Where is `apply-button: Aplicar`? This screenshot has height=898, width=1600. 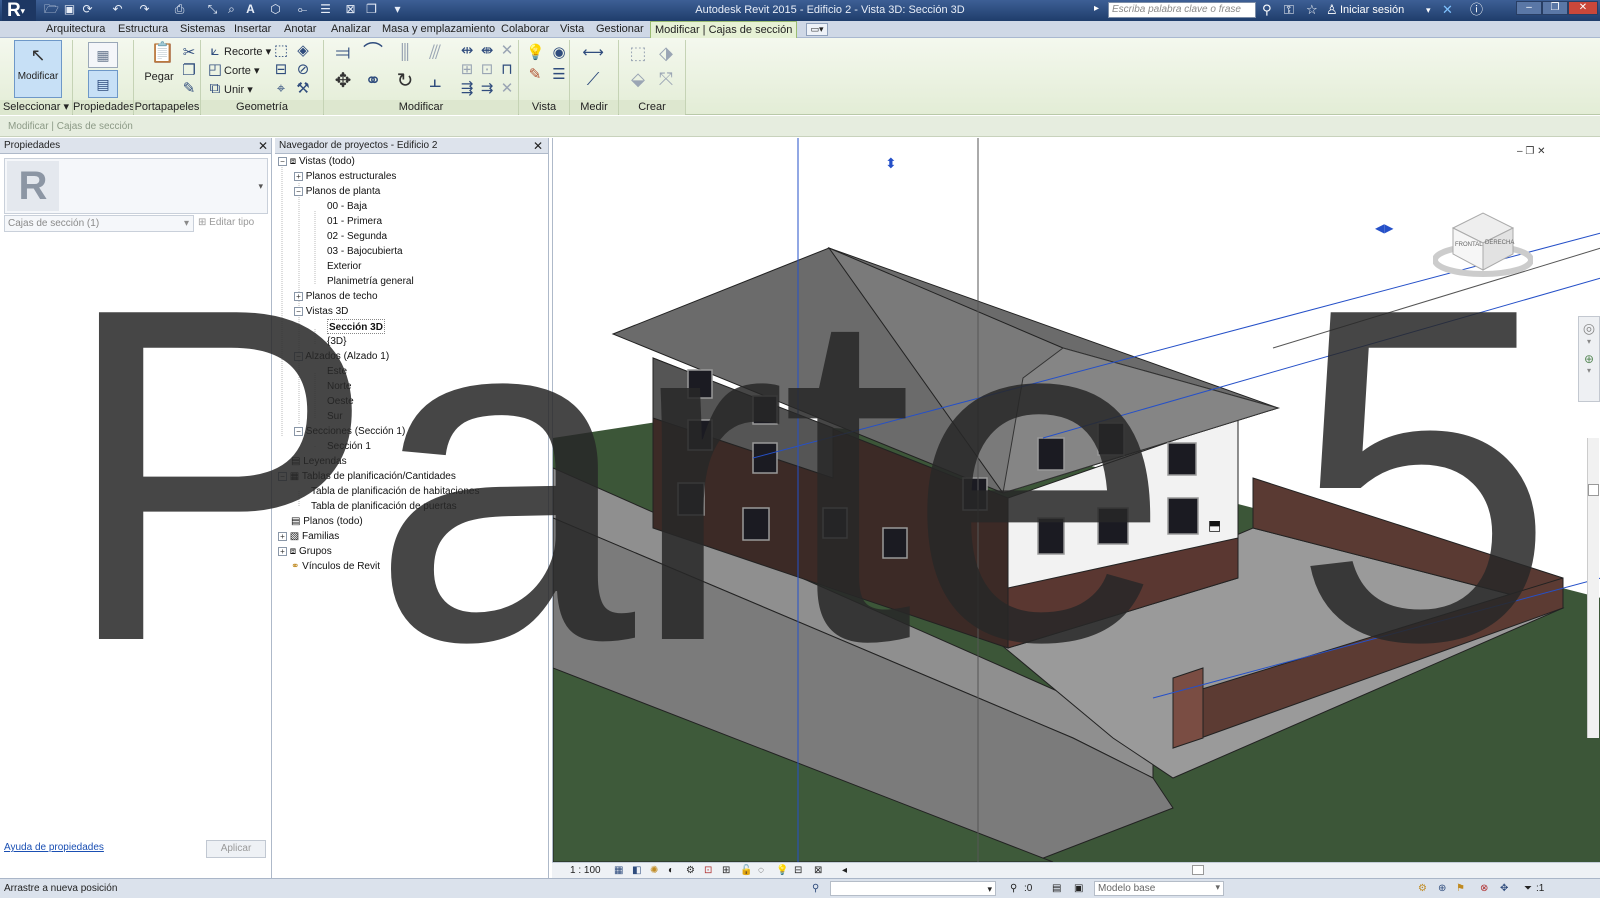 apply-button: Aplicar is located at coordinates (236, 849).